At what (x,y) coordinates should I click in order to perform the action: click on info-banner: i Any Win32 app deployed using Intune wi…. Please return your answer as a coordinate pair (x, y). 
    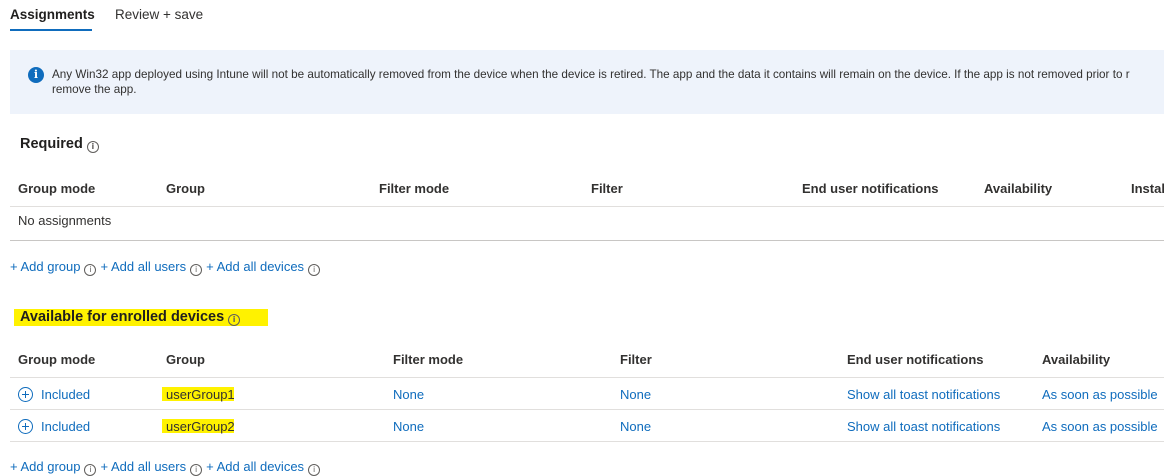
    Looking at the image, I should click on (587, 82).